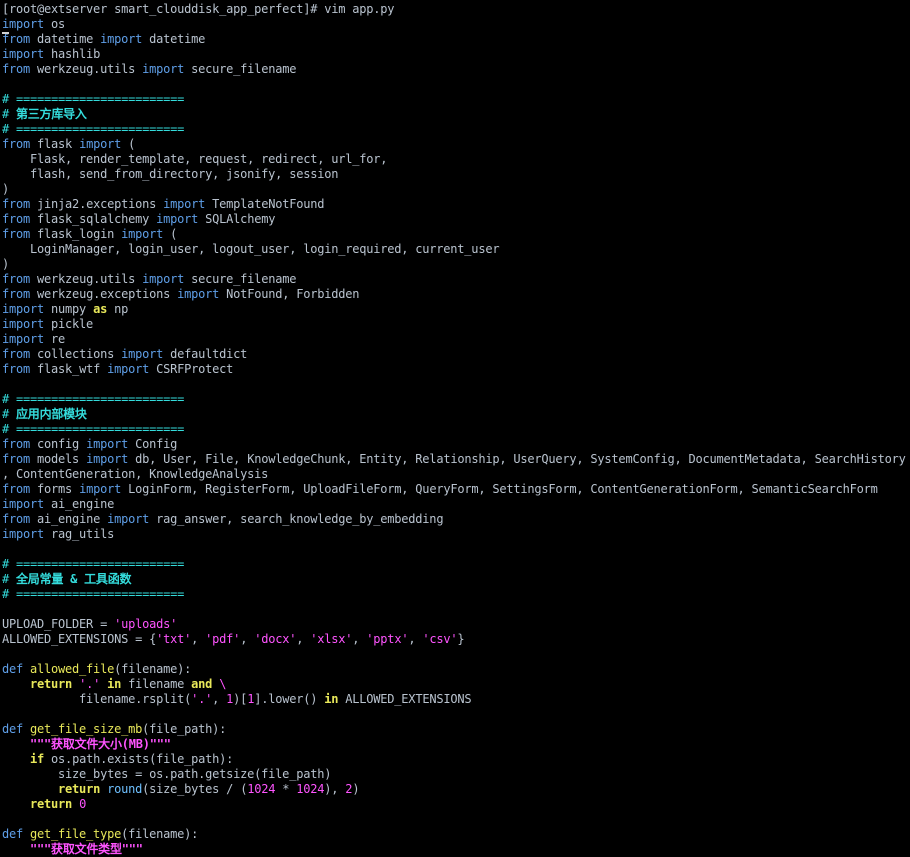 The image size is (910, 857). Describe the element at coordinates (69, 669) in the screenshot. I see `code-token: allowed_file` at that location.